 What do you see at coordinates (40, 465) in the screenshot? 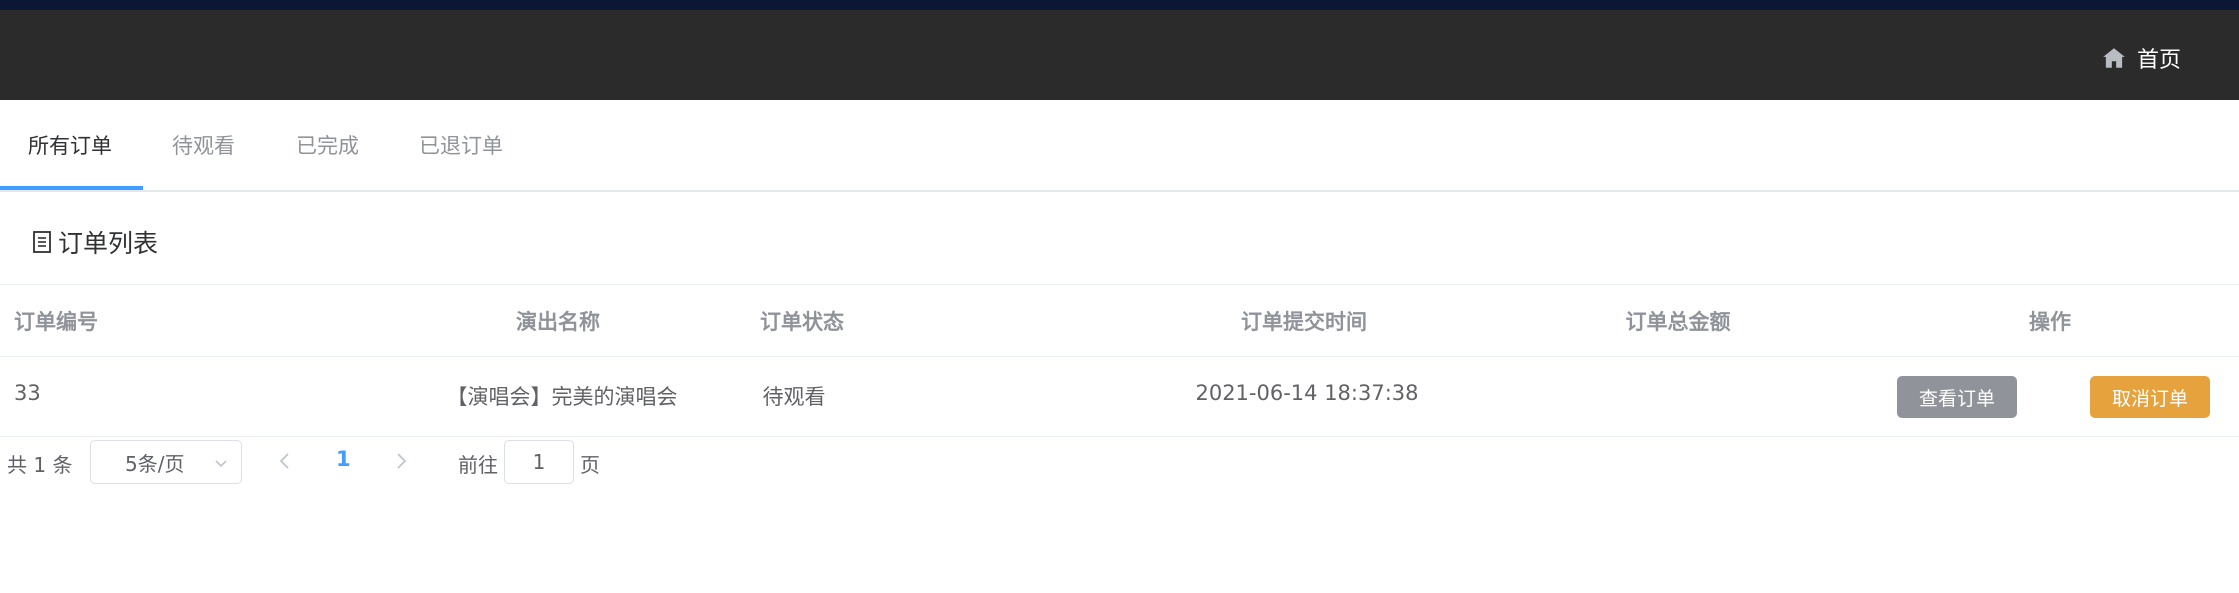
I see `total-count: 共 1 条` at bounding box center [40, 465].